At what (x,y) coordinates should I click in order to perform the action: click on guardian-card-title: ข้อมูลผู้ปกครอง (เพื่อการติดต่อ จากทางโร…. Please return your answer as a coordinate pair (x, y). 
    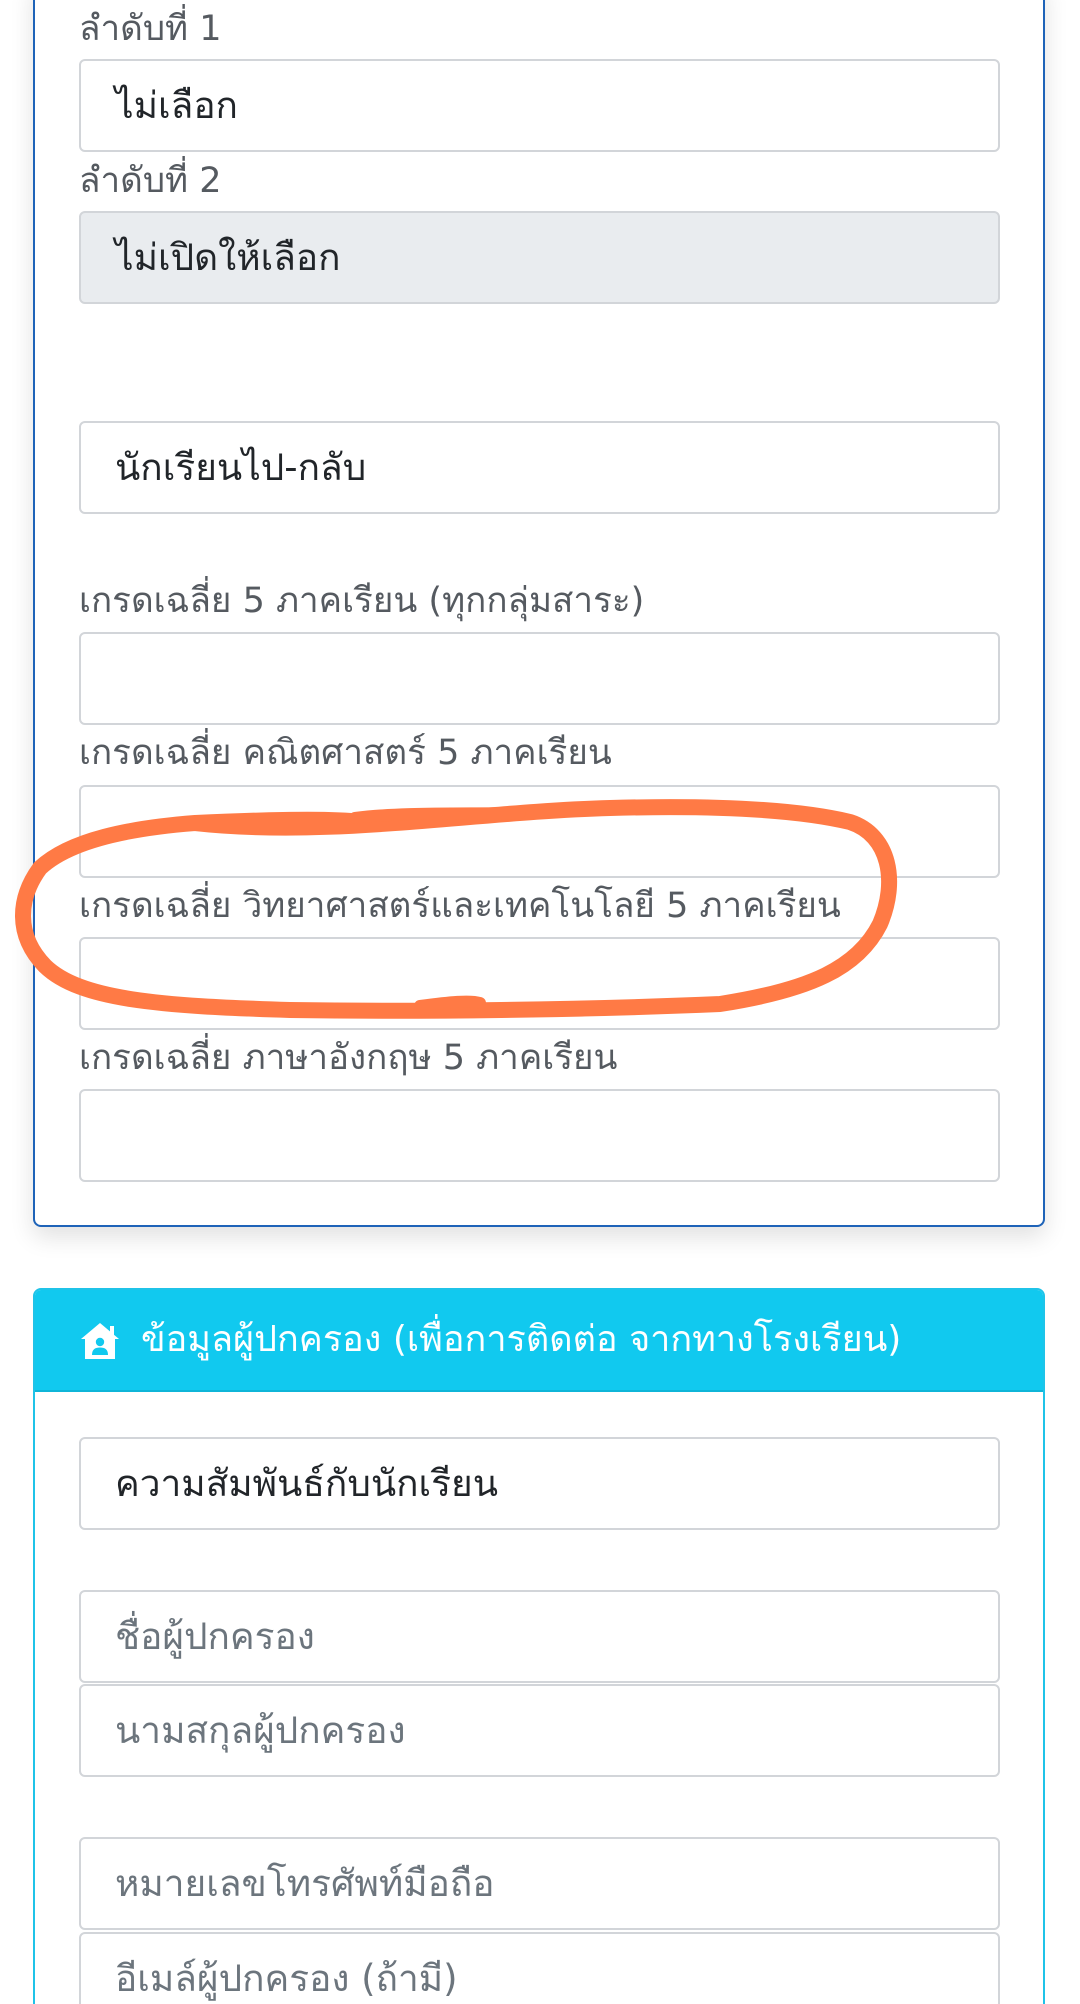
    Looking at the image, I should click on (521, 1339).